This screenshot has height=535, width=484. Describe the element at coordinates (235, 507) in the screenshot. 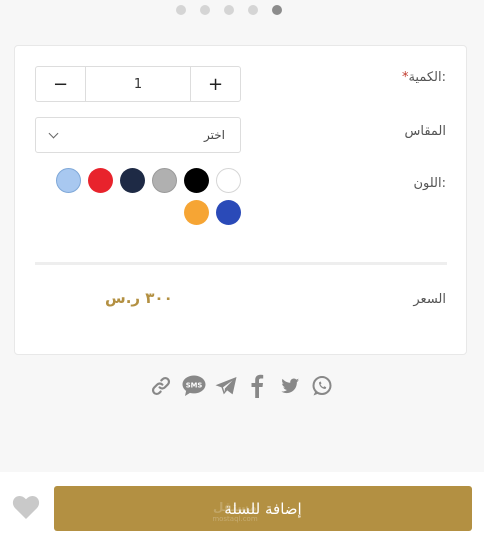

I see `watermark-arabic: مستقل` at that location.